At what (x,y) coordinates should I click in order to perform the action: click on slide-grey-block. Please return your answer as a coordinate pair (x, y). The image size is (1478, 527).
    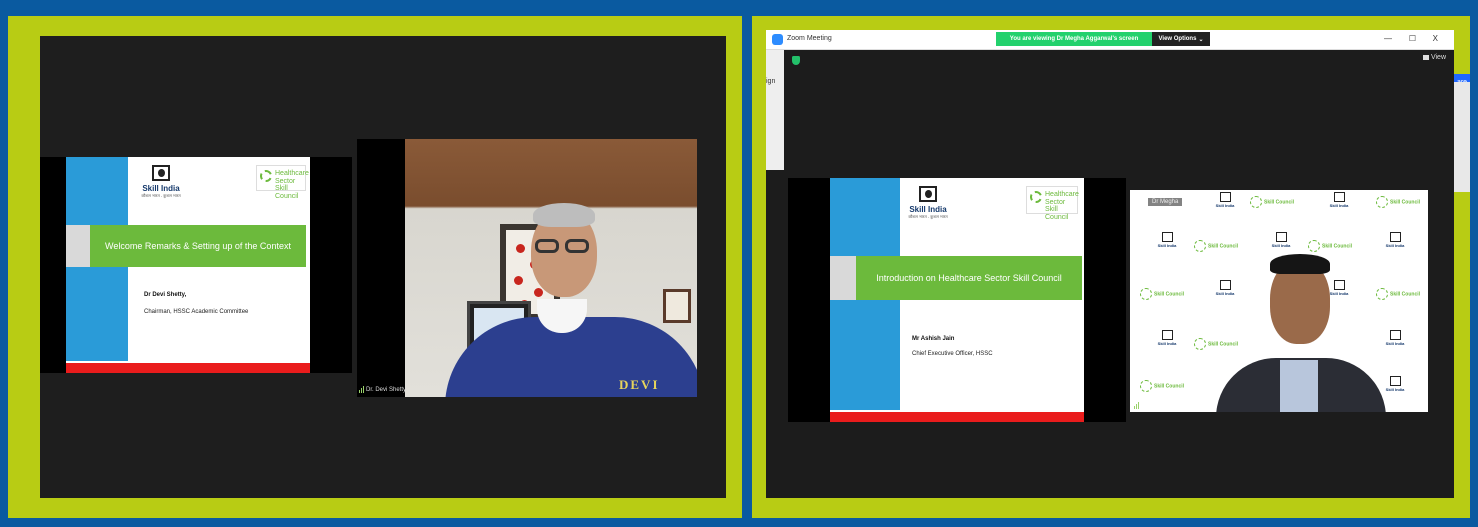
    Looking at the image, I should click on (843, 278).